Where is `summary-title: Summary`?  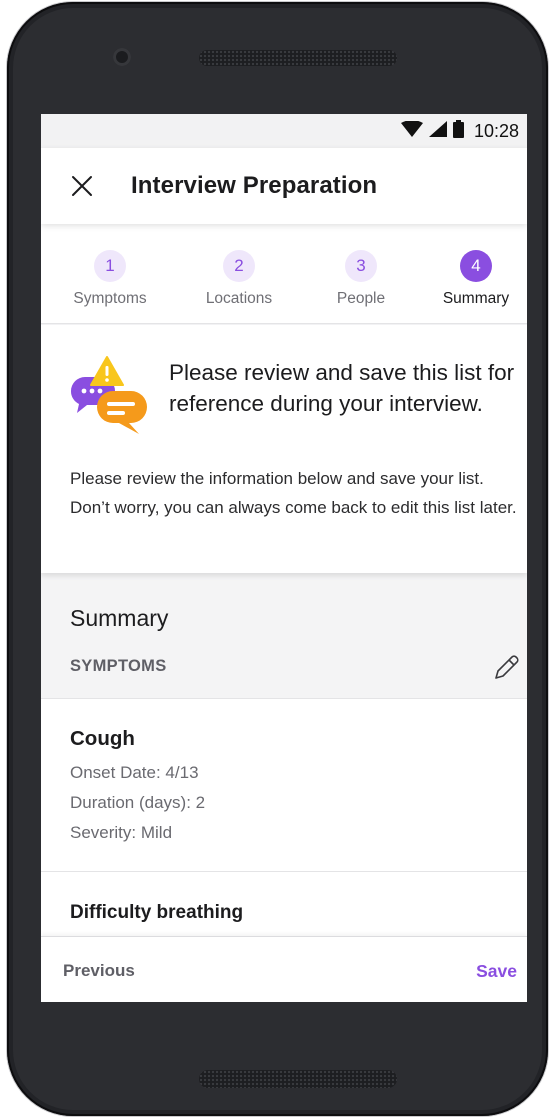 summary-title: Summary is located at coordinates (119, 618).